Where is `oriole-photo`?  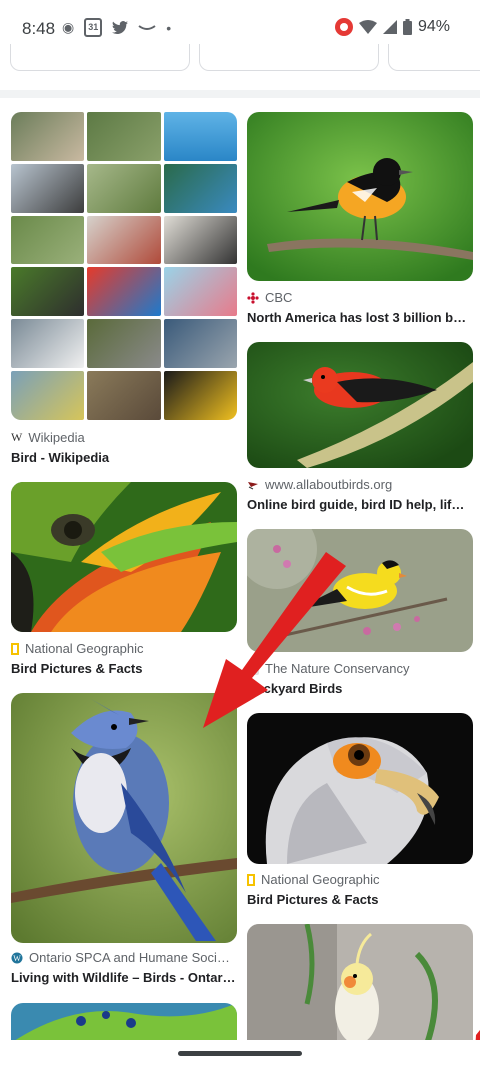
oriole-photo is located at coordinates (360, 196).